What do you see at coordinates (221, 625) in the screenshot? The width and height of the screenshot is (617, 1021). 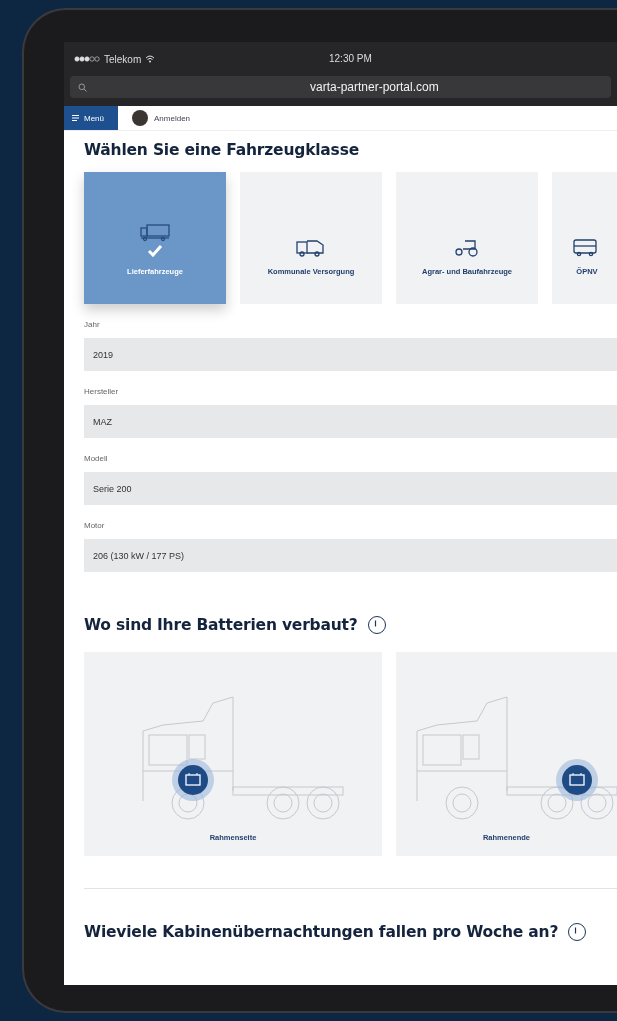 I see `section-heading: Wo sind Ihre Batterien verbaut?` at bounding box center [221, 625].